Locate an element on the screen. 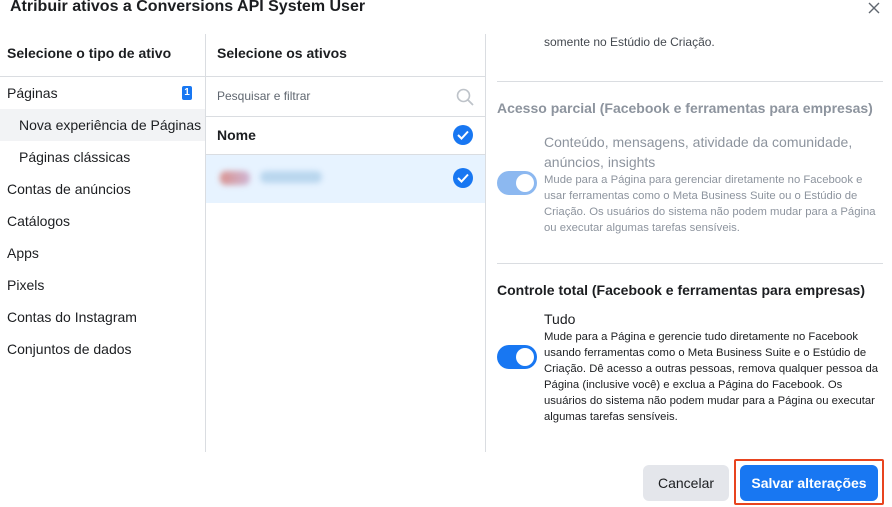 This screenshot has width=892, height=507. partial-access-toggle is located at coordinates (517, 183).